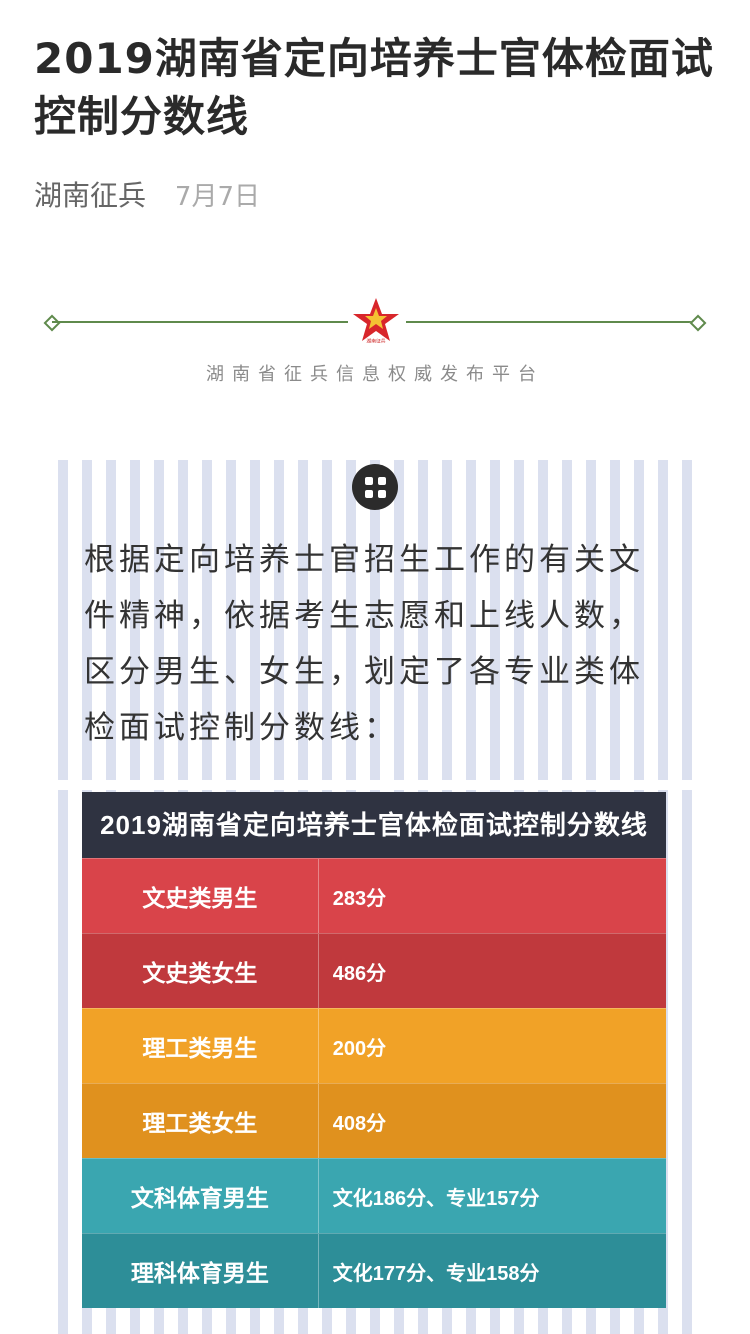 The width and height of the screenshot is (750, 1334). What do you see at coordinates (436, 1198) in the screenshot?
I see `score-value: 文化186分、专业157分` at bounding box center [436, 1198].